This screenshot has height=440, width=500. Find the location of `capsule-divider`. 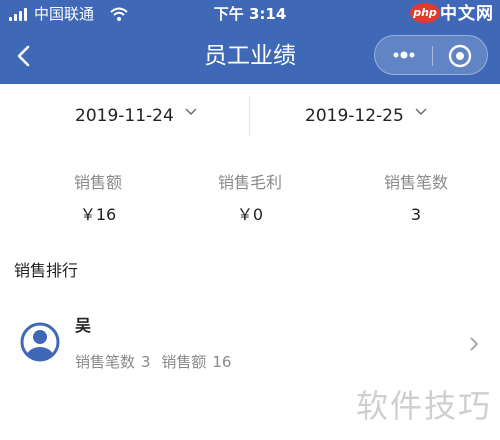

capsule-divider is located at coordinates (432, 56).